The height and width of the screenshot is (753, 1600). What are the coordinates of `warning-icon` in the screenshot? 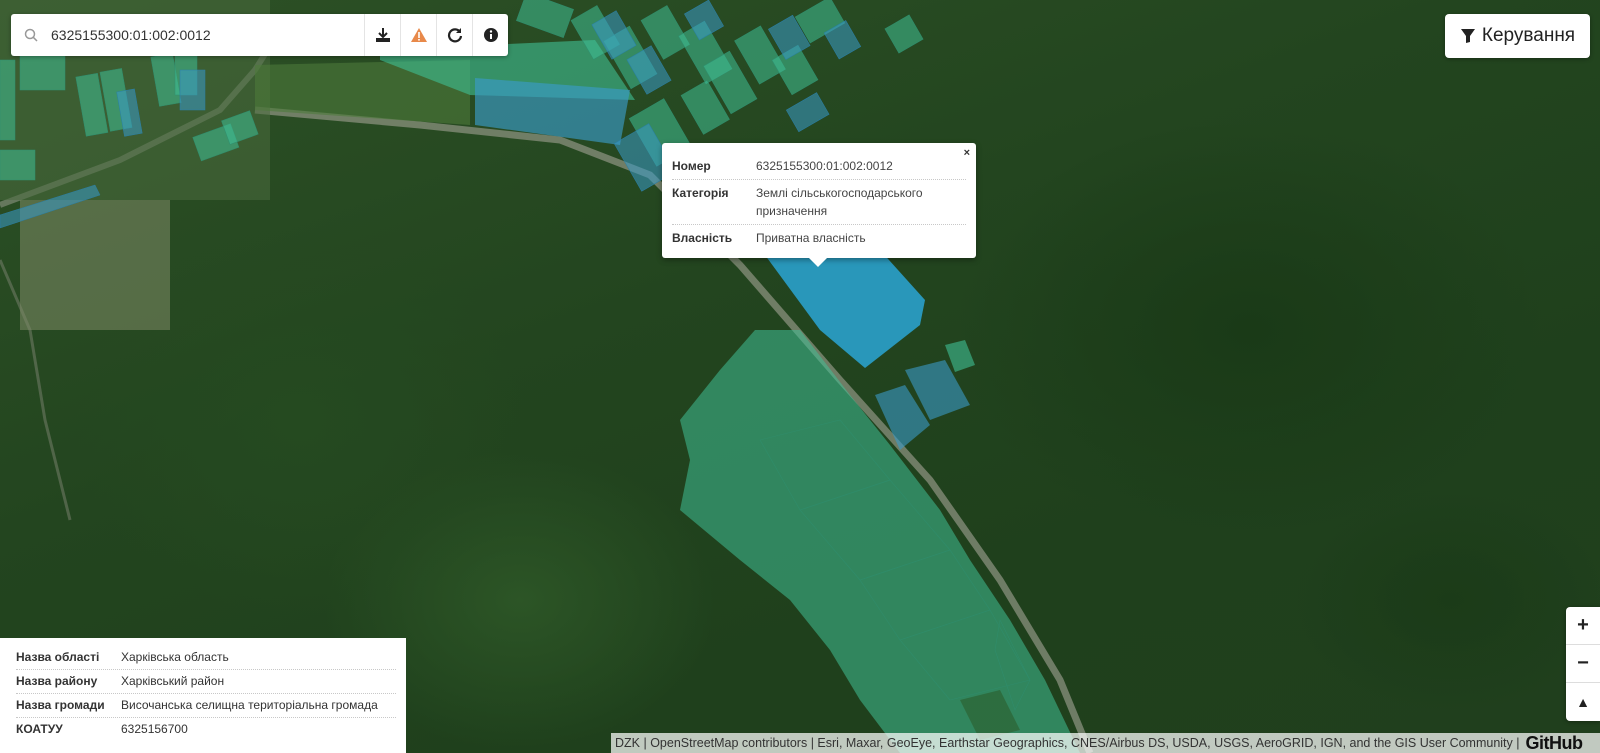 It's located at (418, 35).